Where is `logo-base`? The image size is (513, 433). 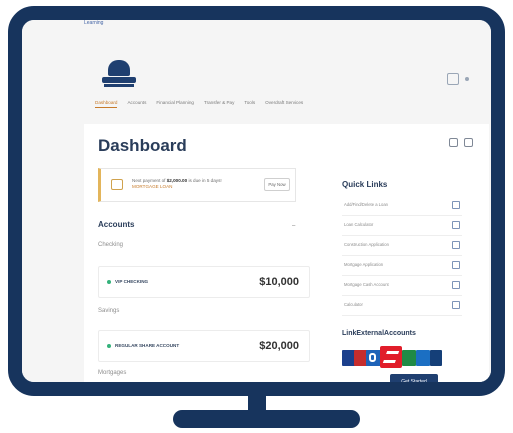
logo-base is located at coordinates (119, 85).